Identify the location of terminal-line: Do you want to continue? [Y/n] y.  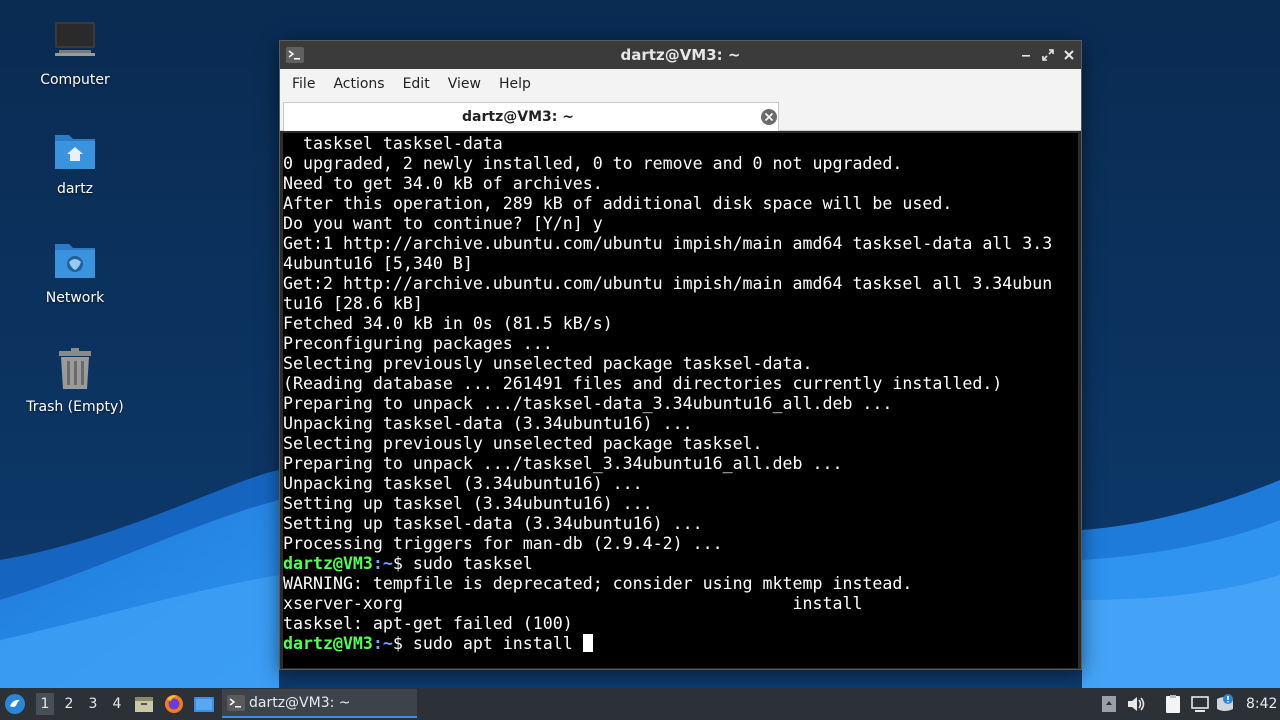
(443, 223).